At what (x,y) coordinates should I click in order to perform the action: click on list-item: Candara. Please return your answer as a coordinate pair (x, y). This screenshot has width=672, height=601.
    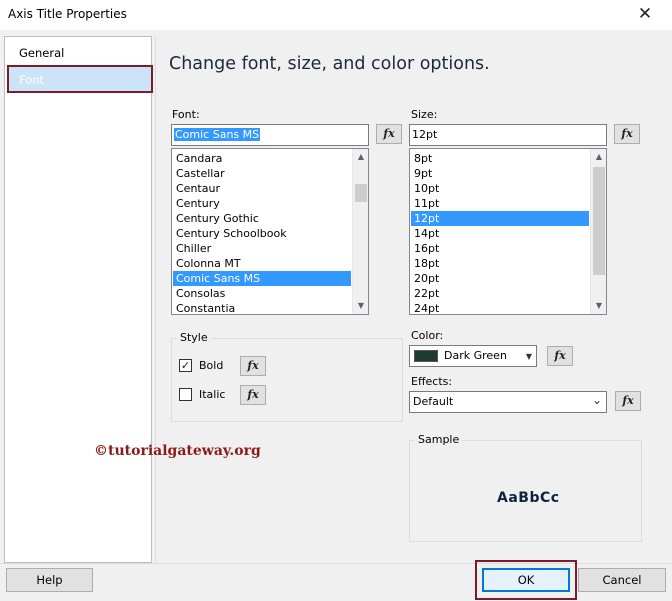
    Looking at the image, I should click on (262, 158).